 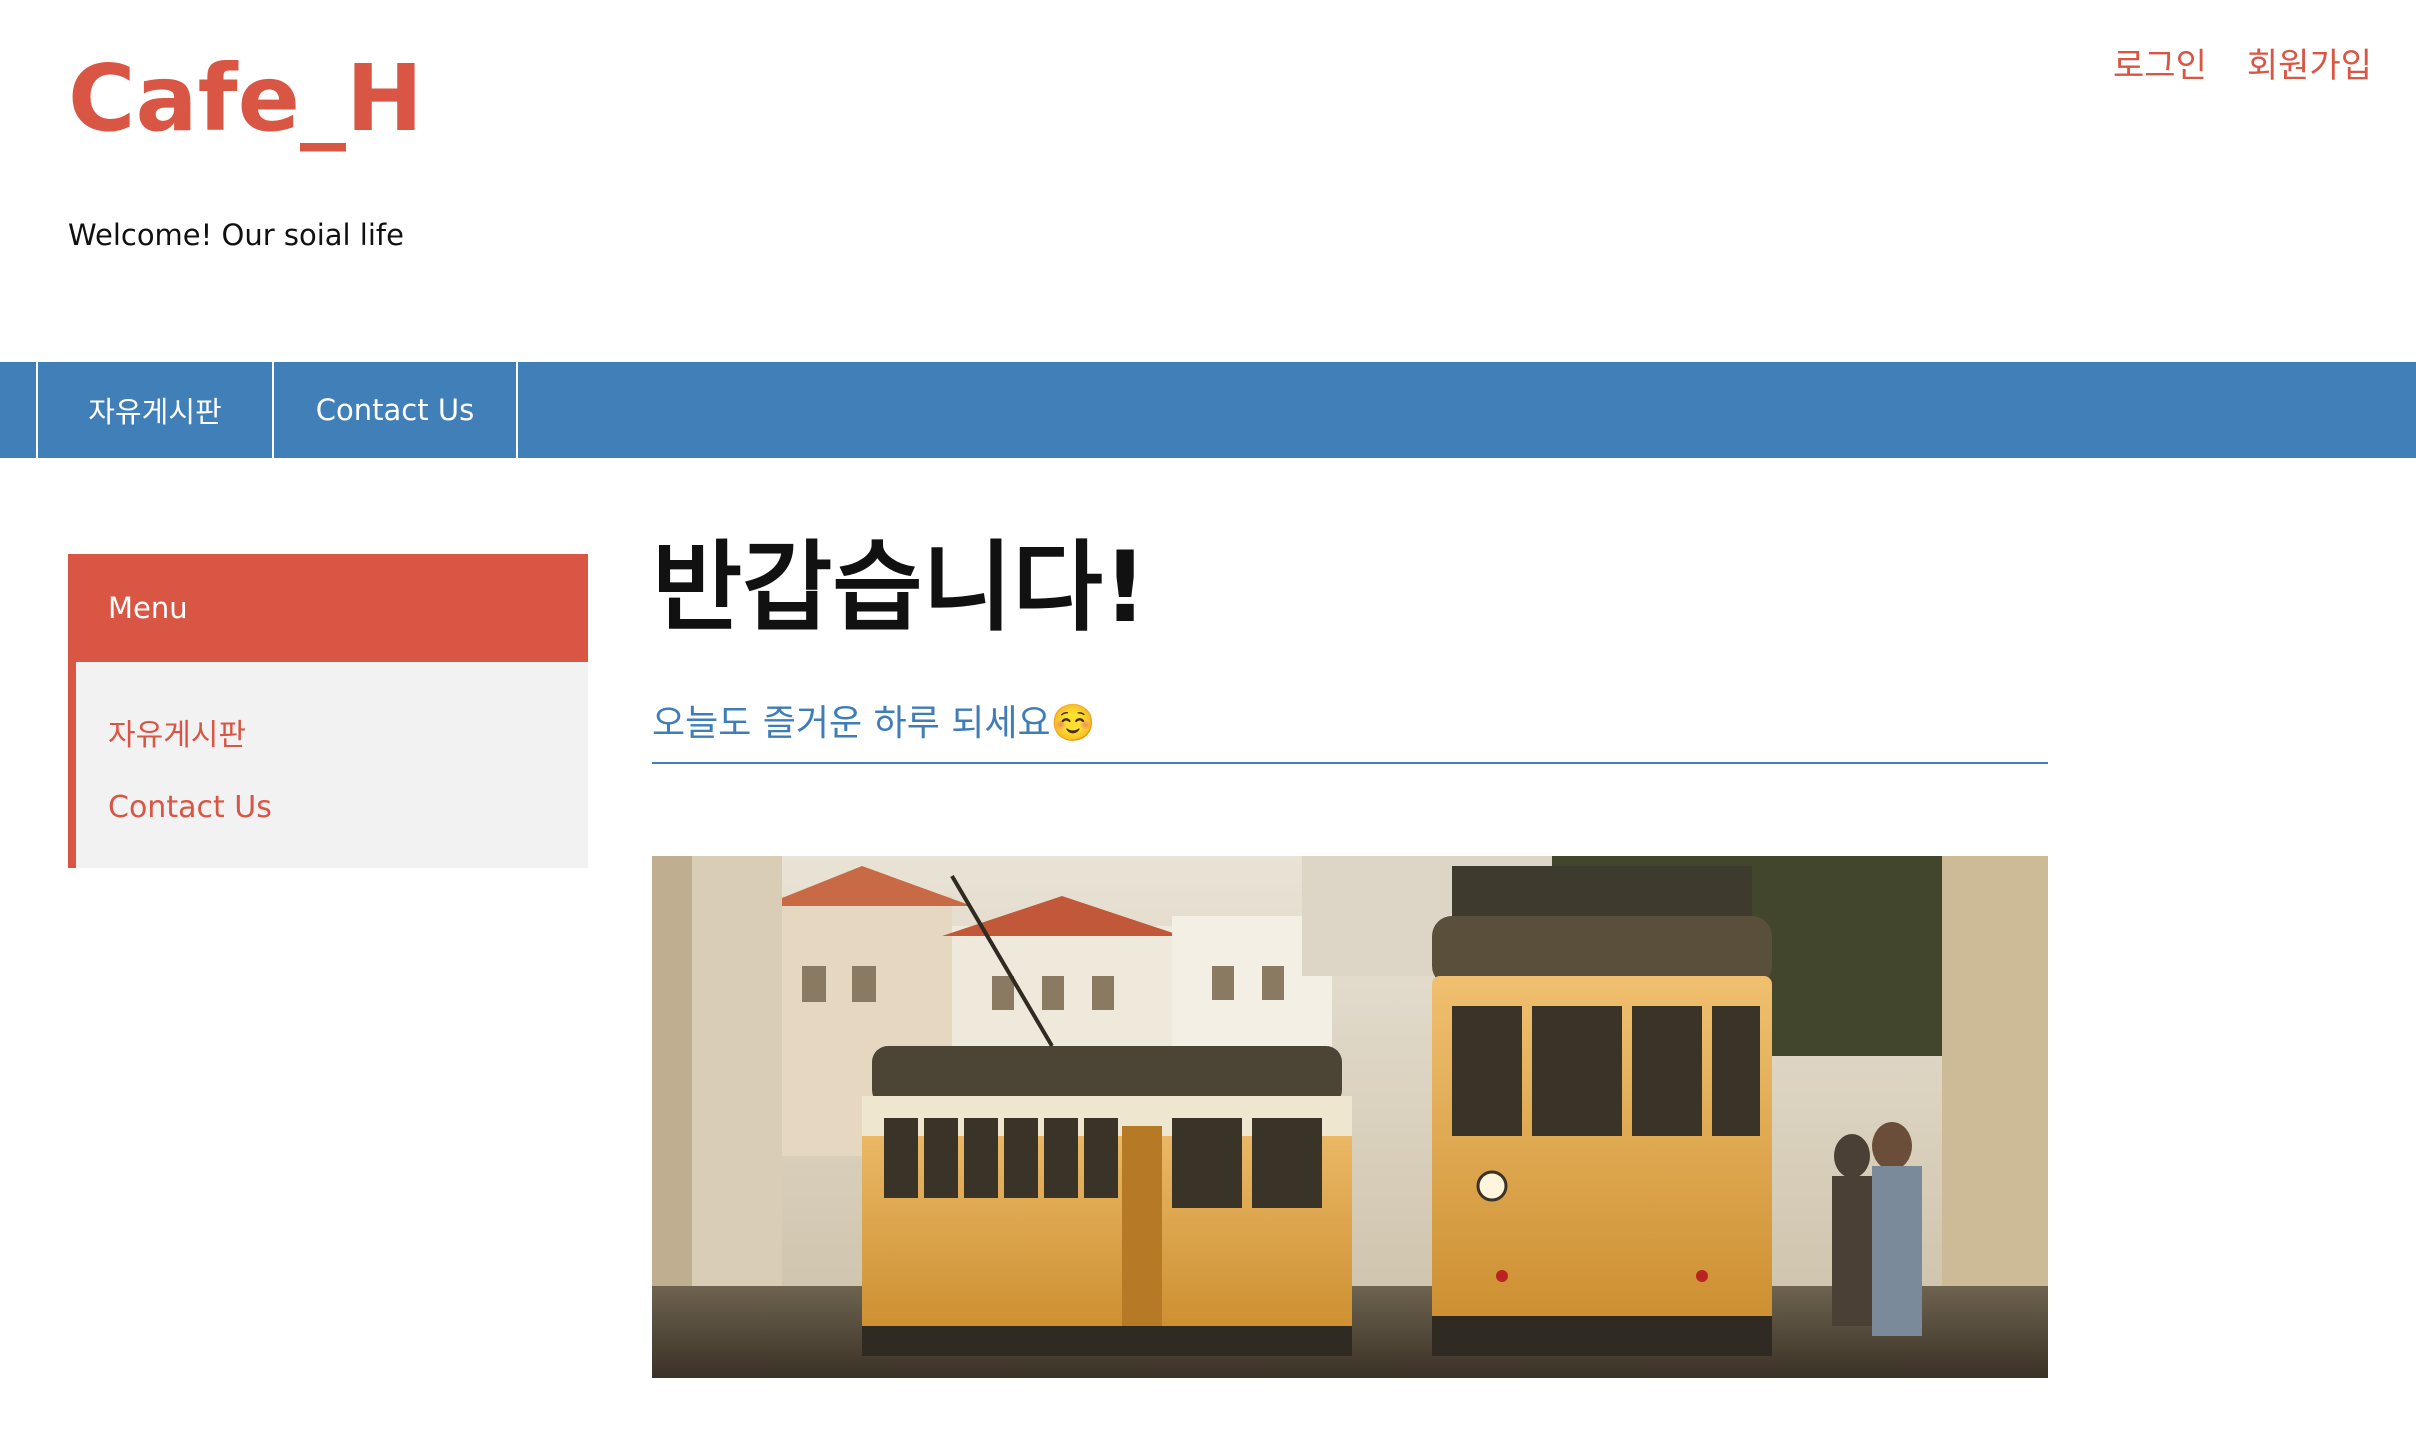 What do you see at coordinates (328, 608) in the screenshot?
I see `sidebar-title: Menu` at bounding box center [328, 608].